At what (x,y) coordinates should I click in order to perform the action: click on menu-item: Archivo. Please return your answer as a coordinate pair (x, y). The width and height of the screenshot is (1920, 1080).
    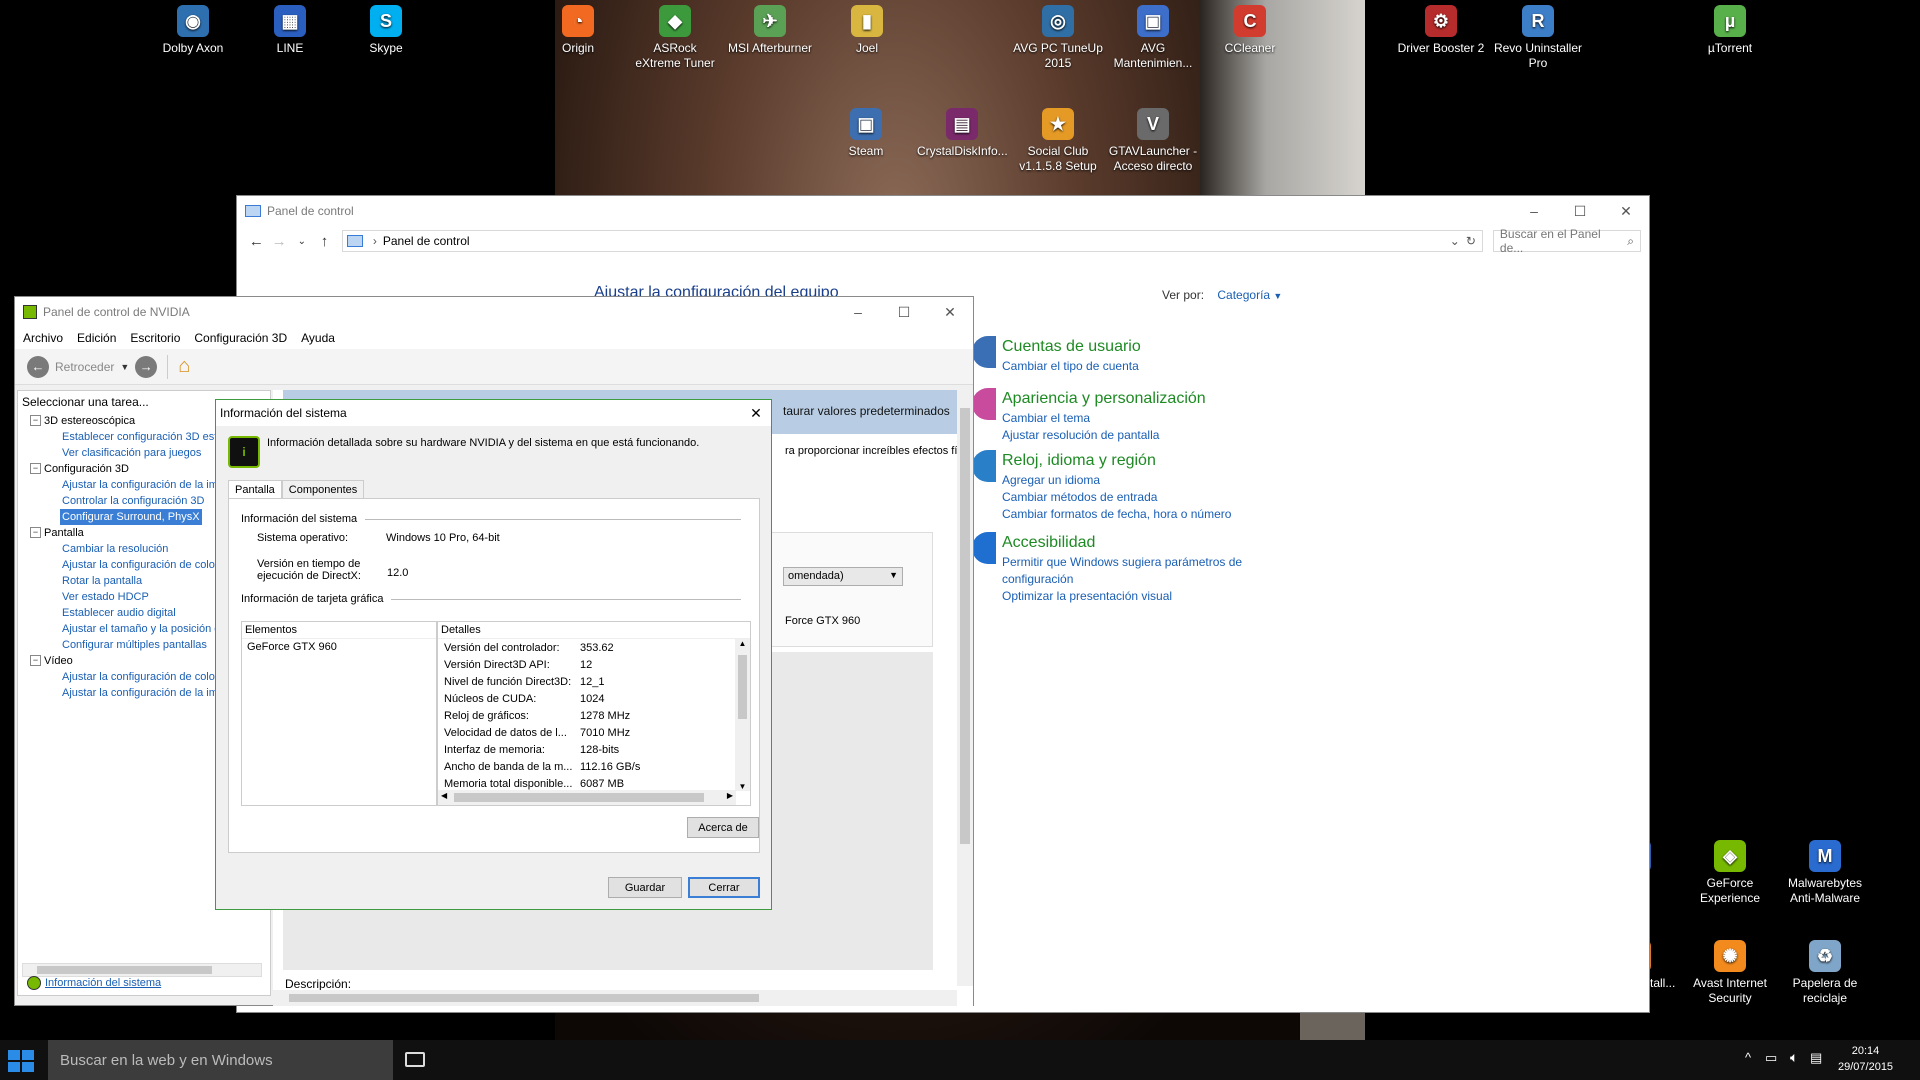
    Looking at the image, I should click on (43, 338).